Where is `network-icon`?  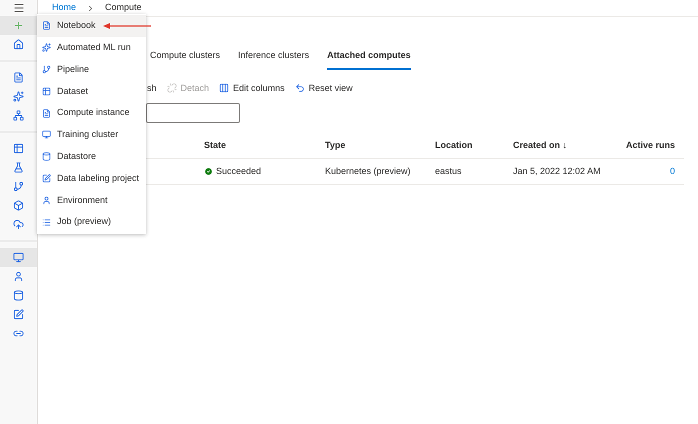
network-icon is located at coordinates (18, 115).